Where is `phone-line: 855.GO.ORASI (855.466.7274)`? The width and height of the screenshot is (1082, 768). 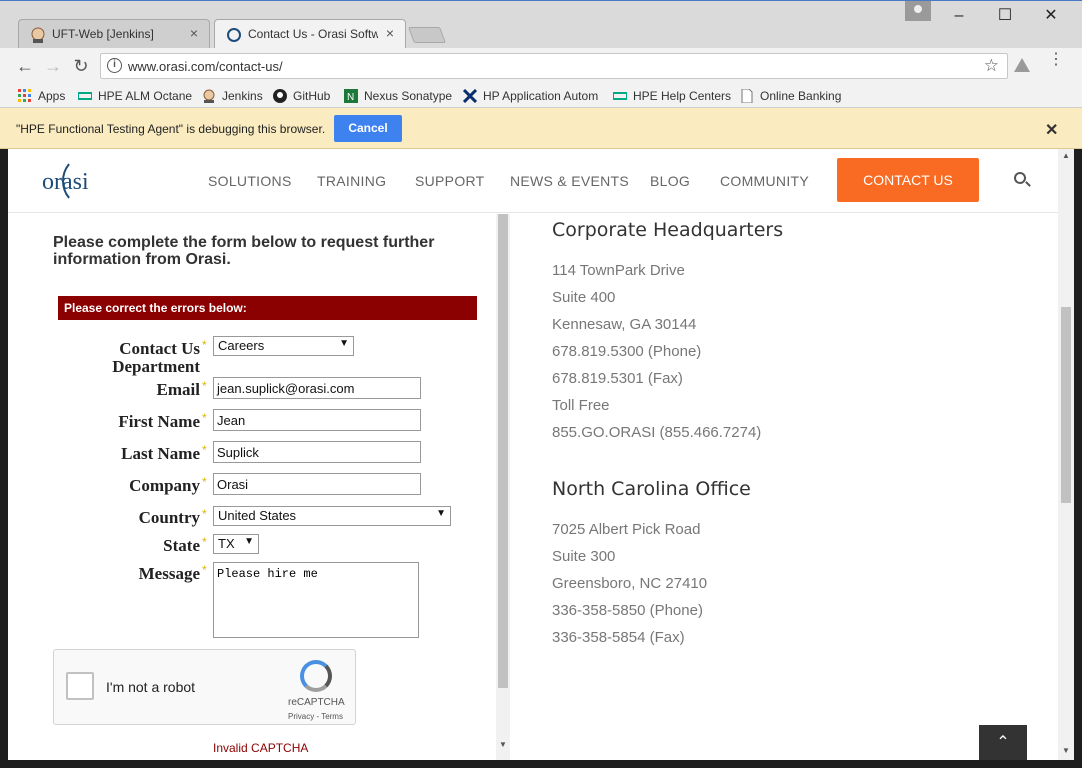 phone-line: 855.GO.ORASI (855.466.7274) is located at coordinates (657, 432).